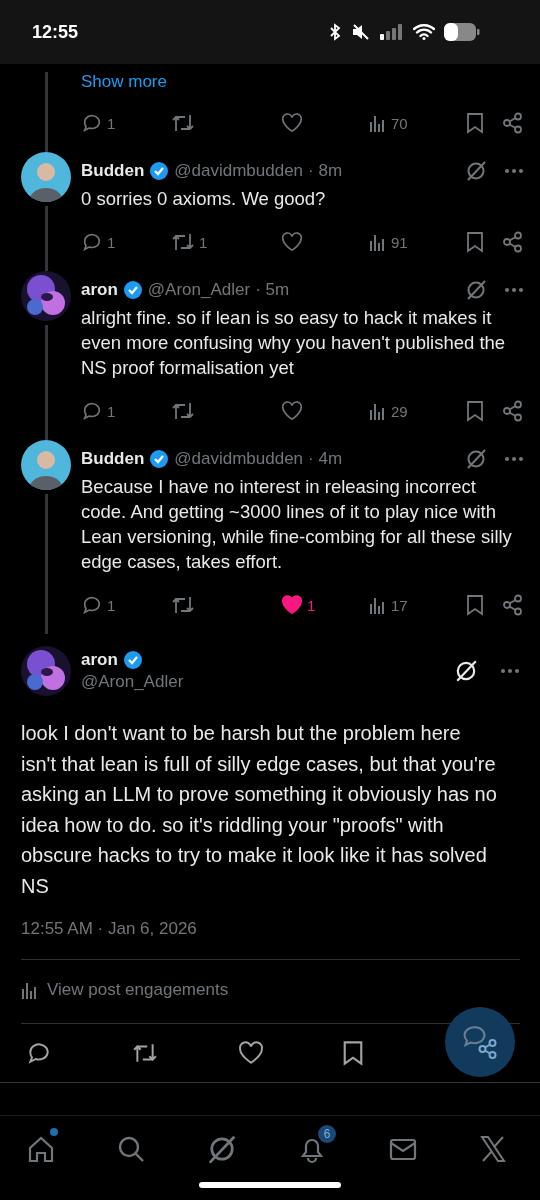  I want to click on notification-count: 6, so click(327, 1134).